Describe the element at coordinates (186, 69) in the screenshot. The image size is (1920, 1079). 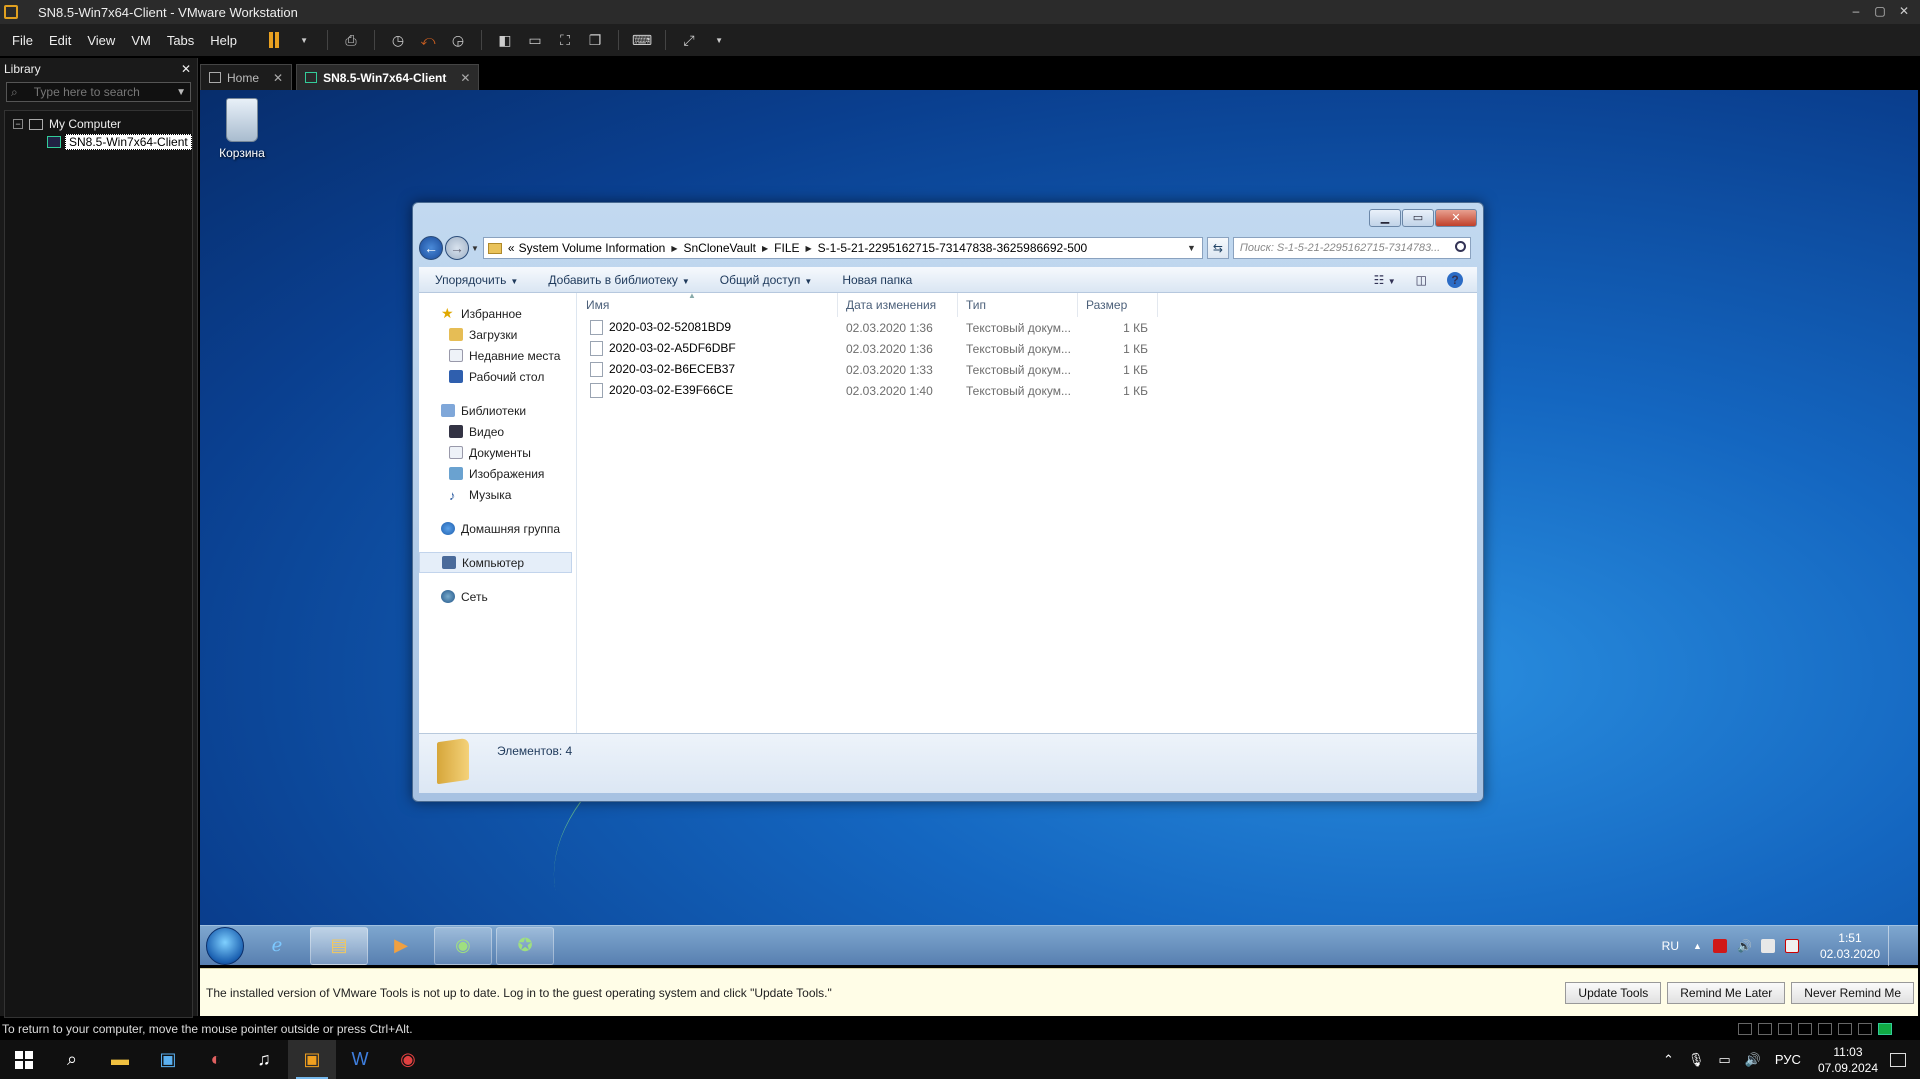
I see `library-close-button: ✕` at that location.